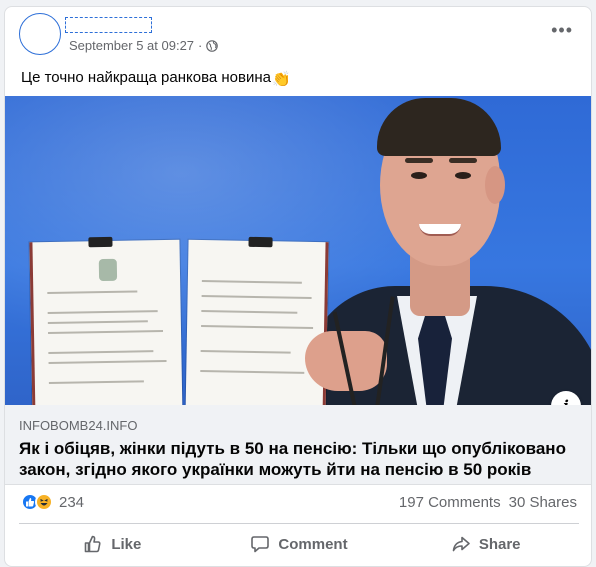 The height and width of the screenshot is (567, 596). I want to click on clapping-hands-emoji: 👏, so click(281, 79).